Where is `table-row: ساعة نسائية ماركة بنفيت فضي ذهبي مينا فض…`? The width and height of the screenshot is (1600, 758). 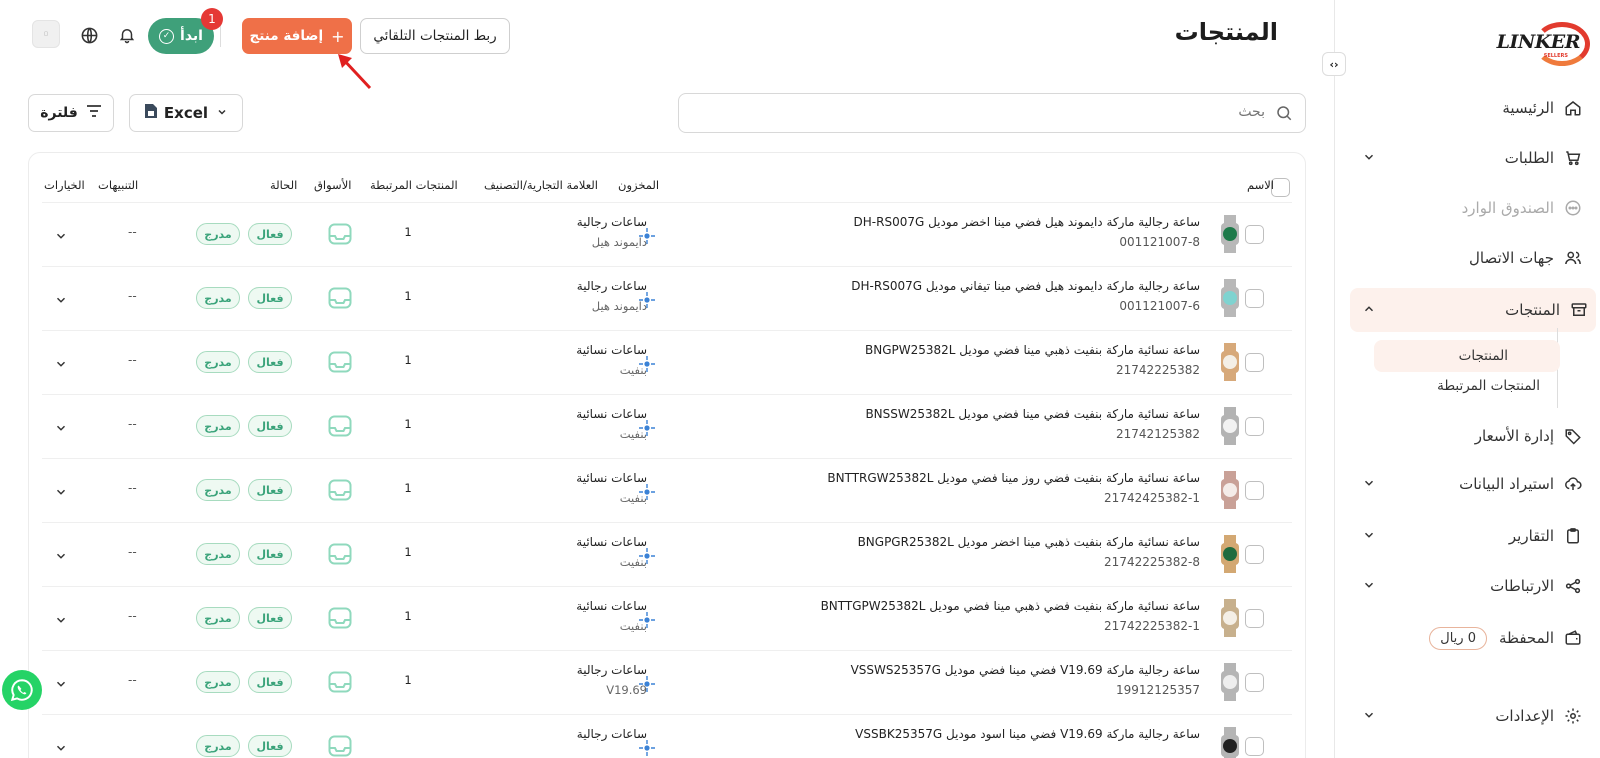
table-row: ساعة نسائية ماركة بنفيت فضي ذهبي مينا فض… is located at coordinates (667, 618).